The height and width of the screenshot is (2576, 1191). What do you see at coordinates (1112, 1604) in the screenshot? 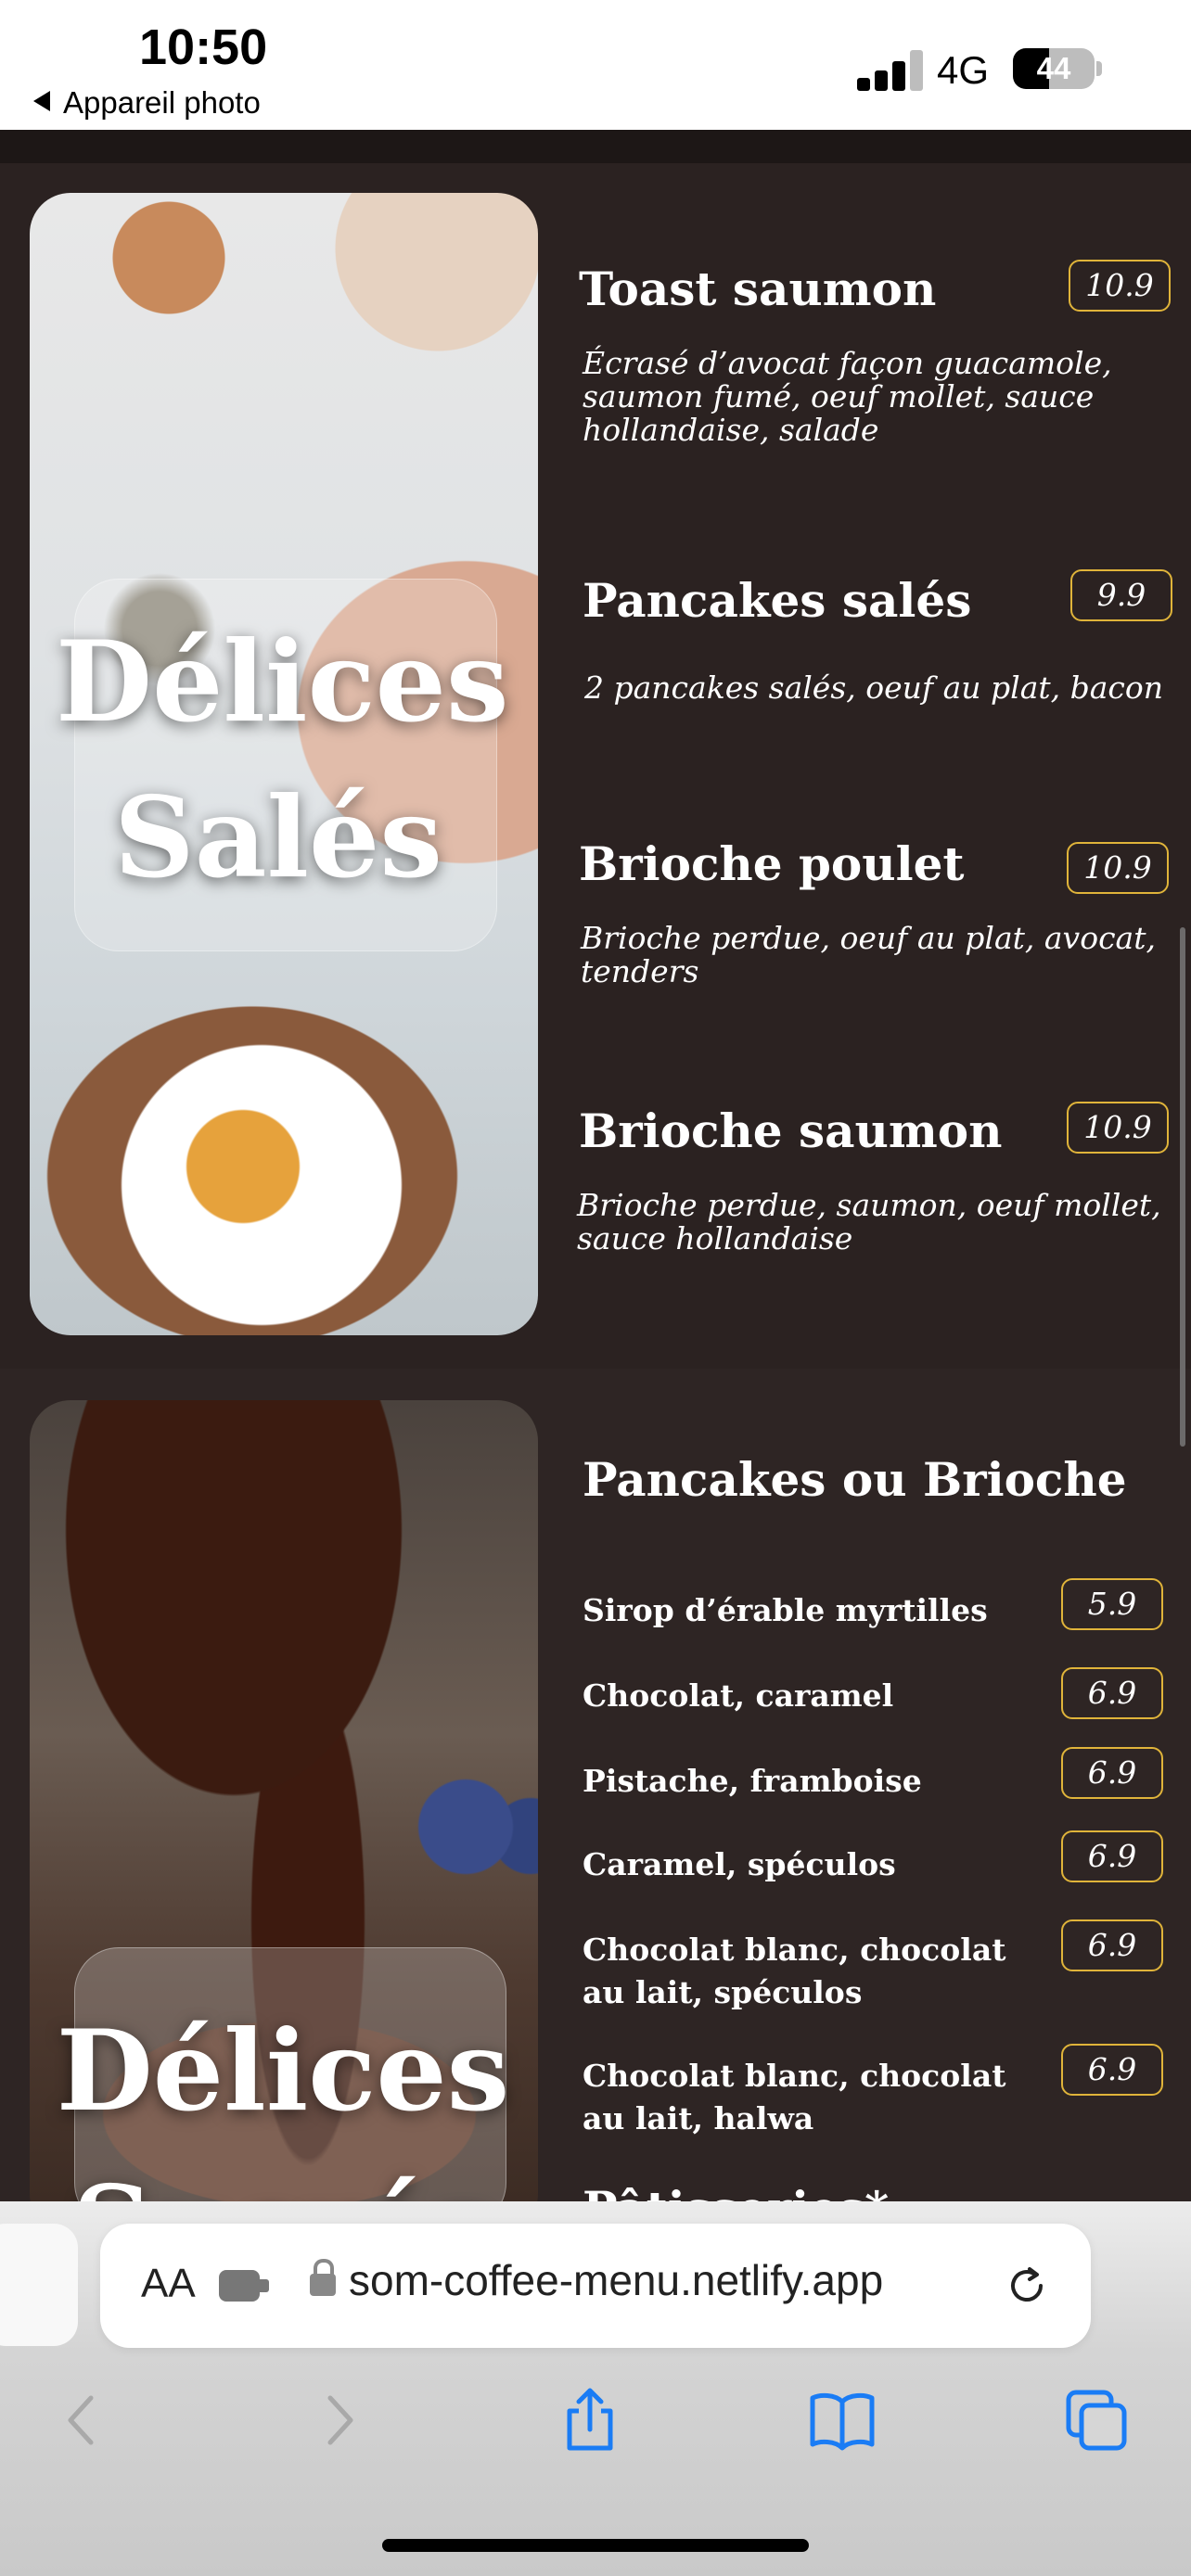
I see `price-badge: 5.9` at bounding box center [1112, 1604].